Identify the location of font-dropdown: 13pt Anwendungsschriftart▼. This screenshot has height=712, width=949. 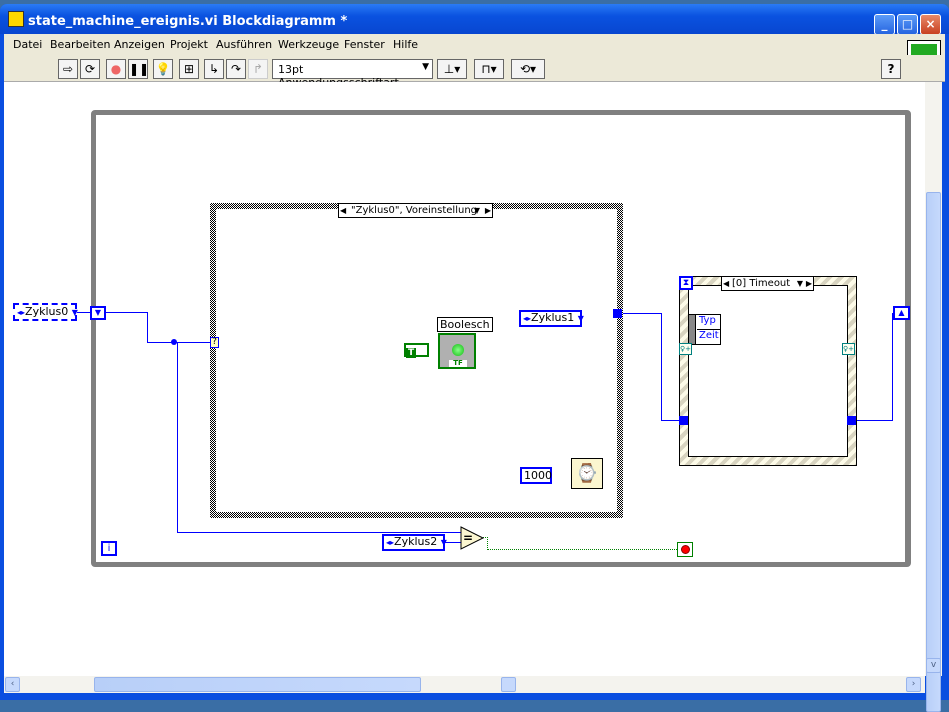
(352, 74).